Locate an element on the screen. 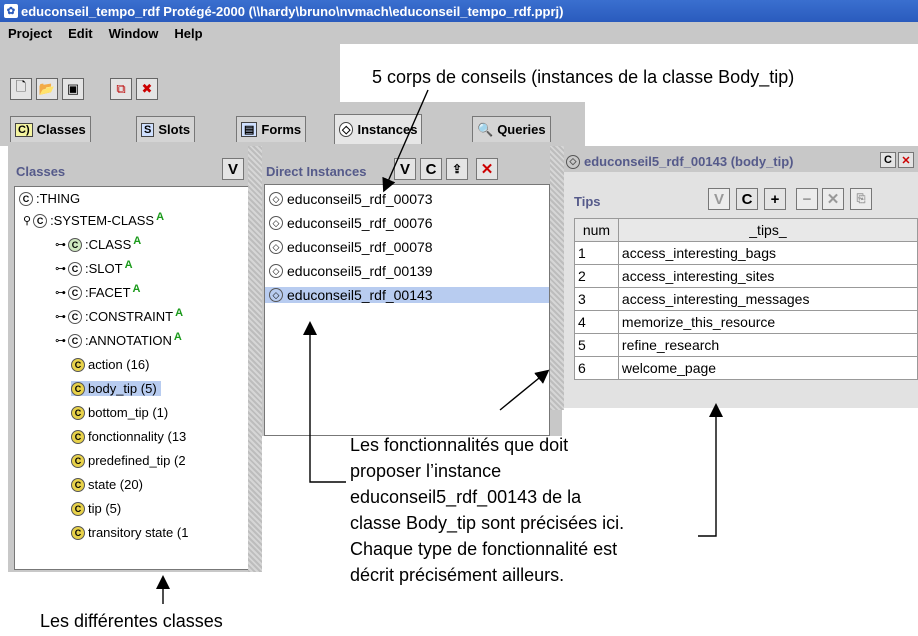  arrow-to-instances is located at coordinates (405, 141).